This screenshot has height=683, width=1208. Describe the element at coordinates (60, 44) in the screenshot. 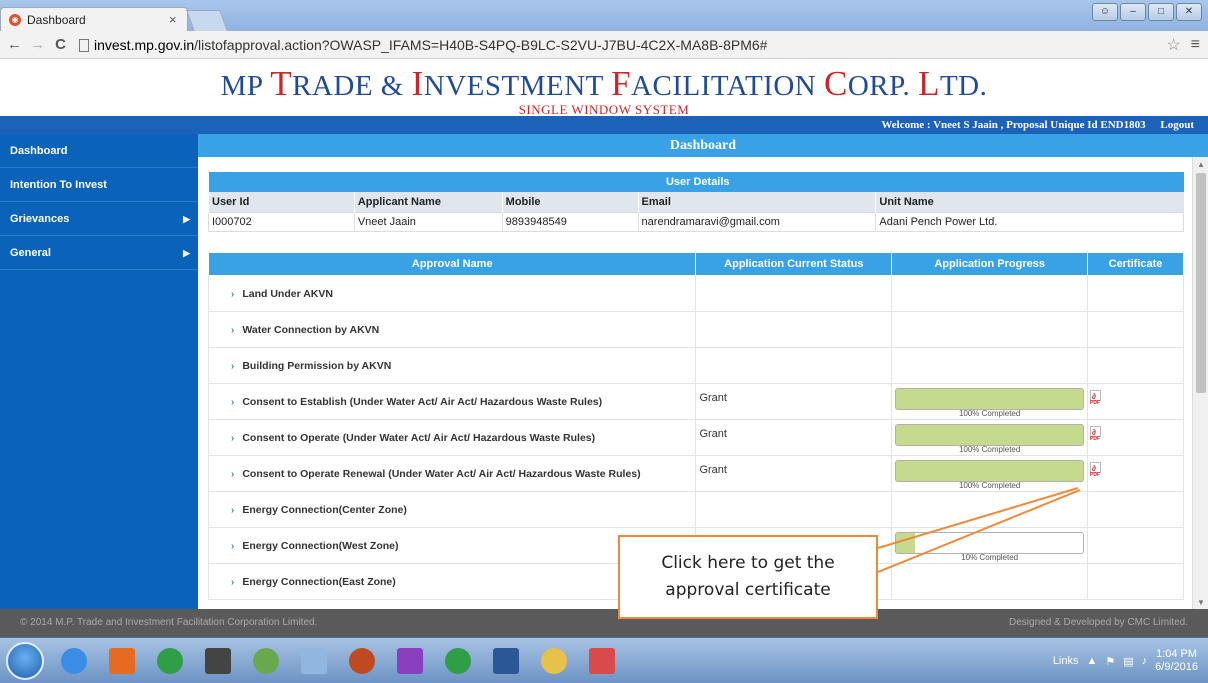

I see `reload-icon: C` at that location.